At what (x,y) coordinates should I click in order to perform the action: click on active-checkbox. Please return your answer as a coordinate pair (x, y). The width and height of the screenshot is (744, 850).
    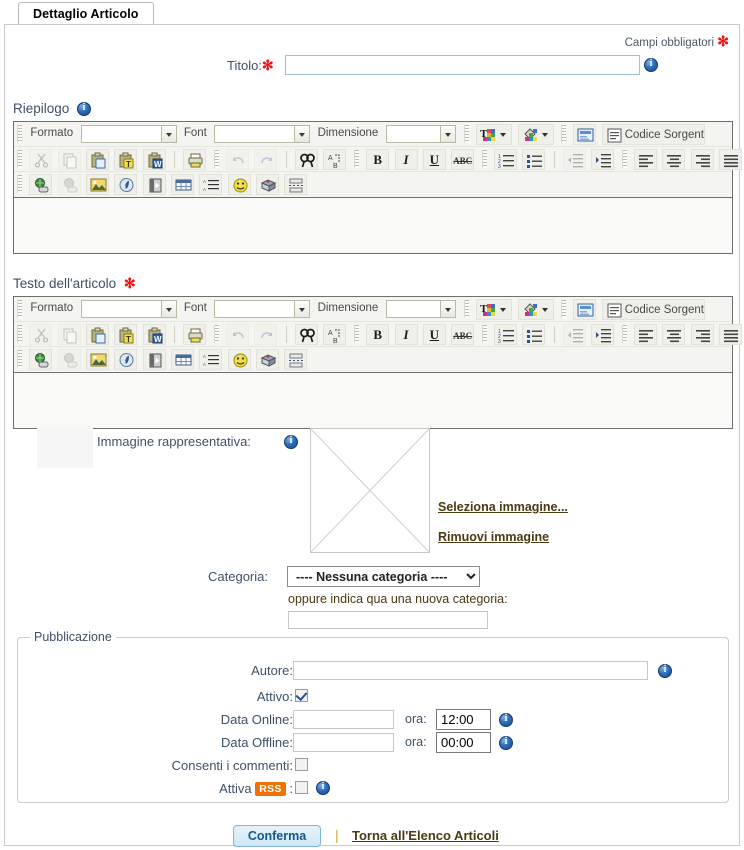
    Looking at the image, I should click on (301, 695).